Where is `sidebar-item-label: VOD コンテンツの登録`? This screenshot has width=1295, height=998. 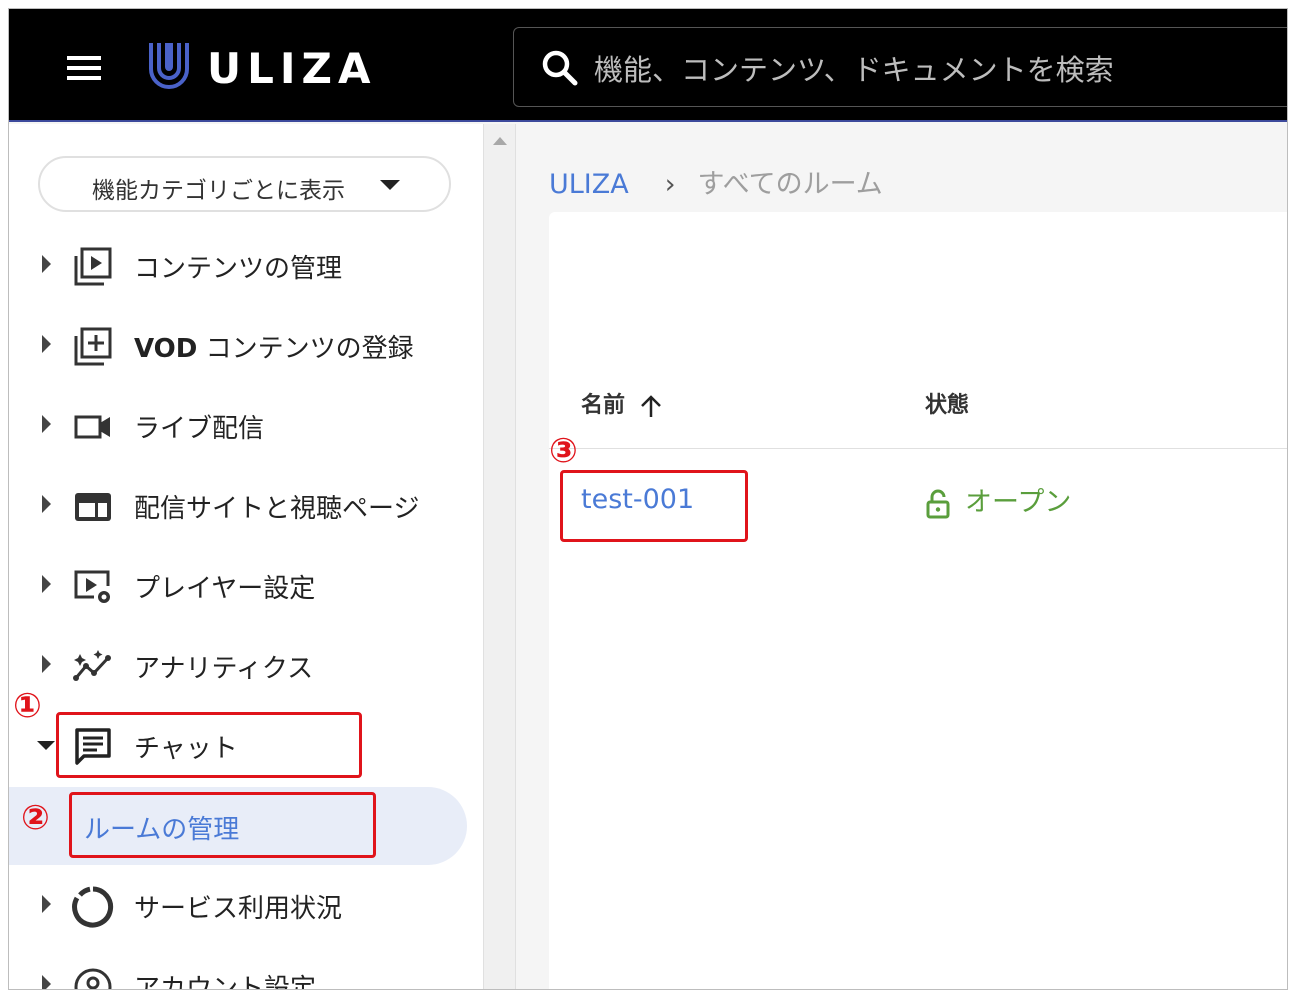 sidebar-item-label: VOD コンテンツの登録 is located at coordinates (274, 349).